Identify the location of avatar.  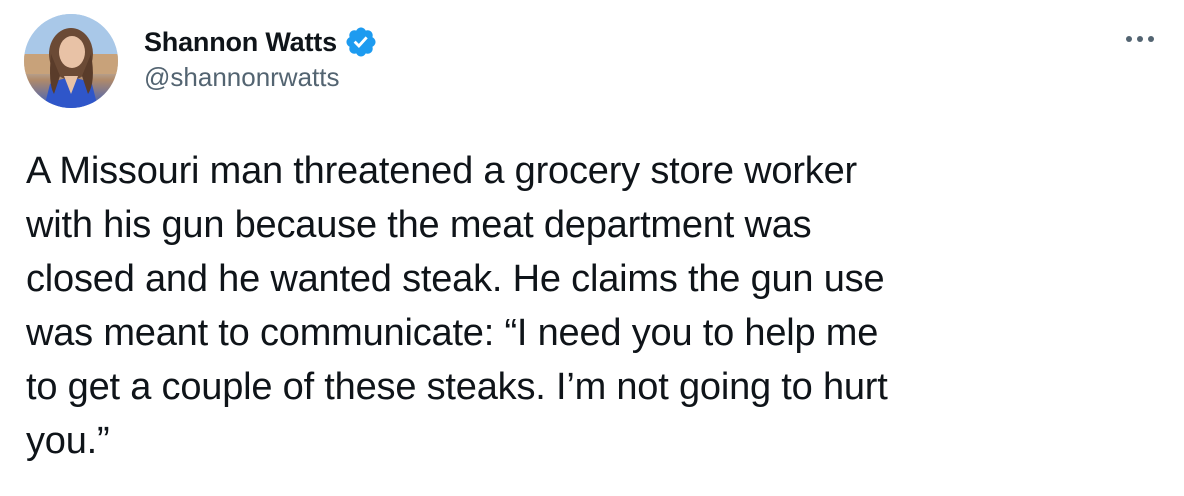
(71, 61).